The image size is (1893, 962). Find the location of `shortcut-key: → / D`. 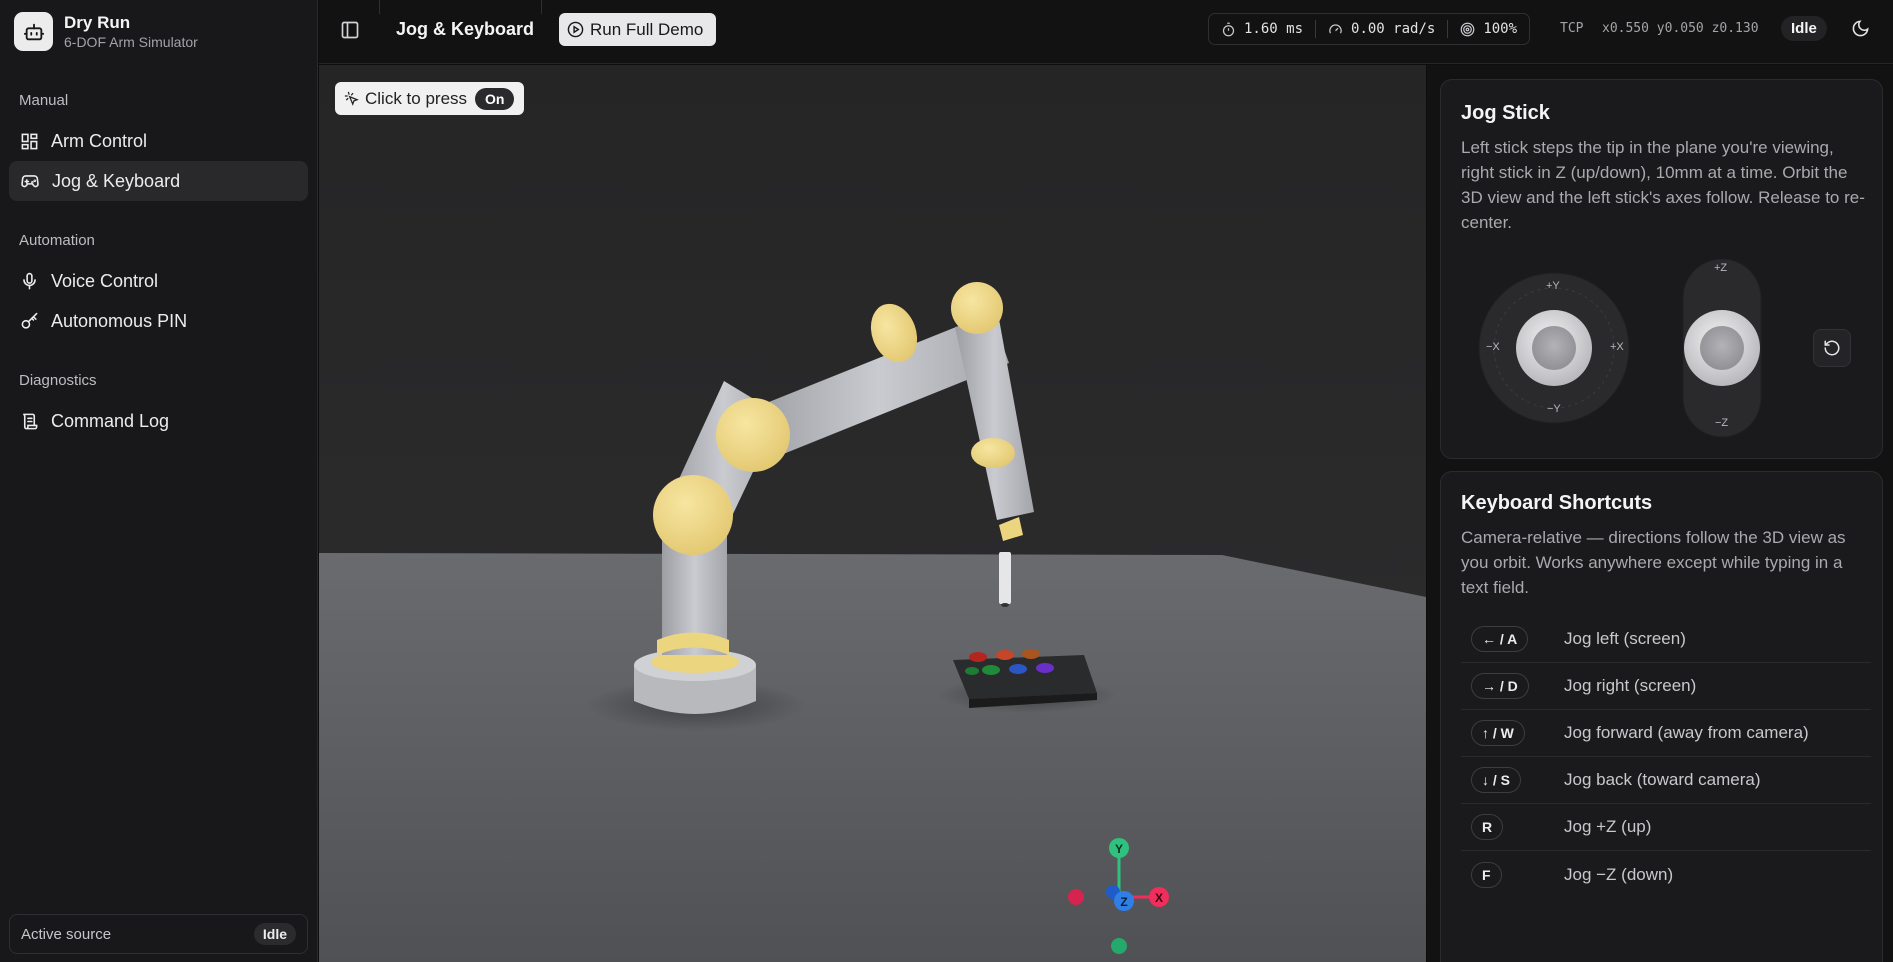

shortcut-key: → / D is located at coordinates (1500, 686).